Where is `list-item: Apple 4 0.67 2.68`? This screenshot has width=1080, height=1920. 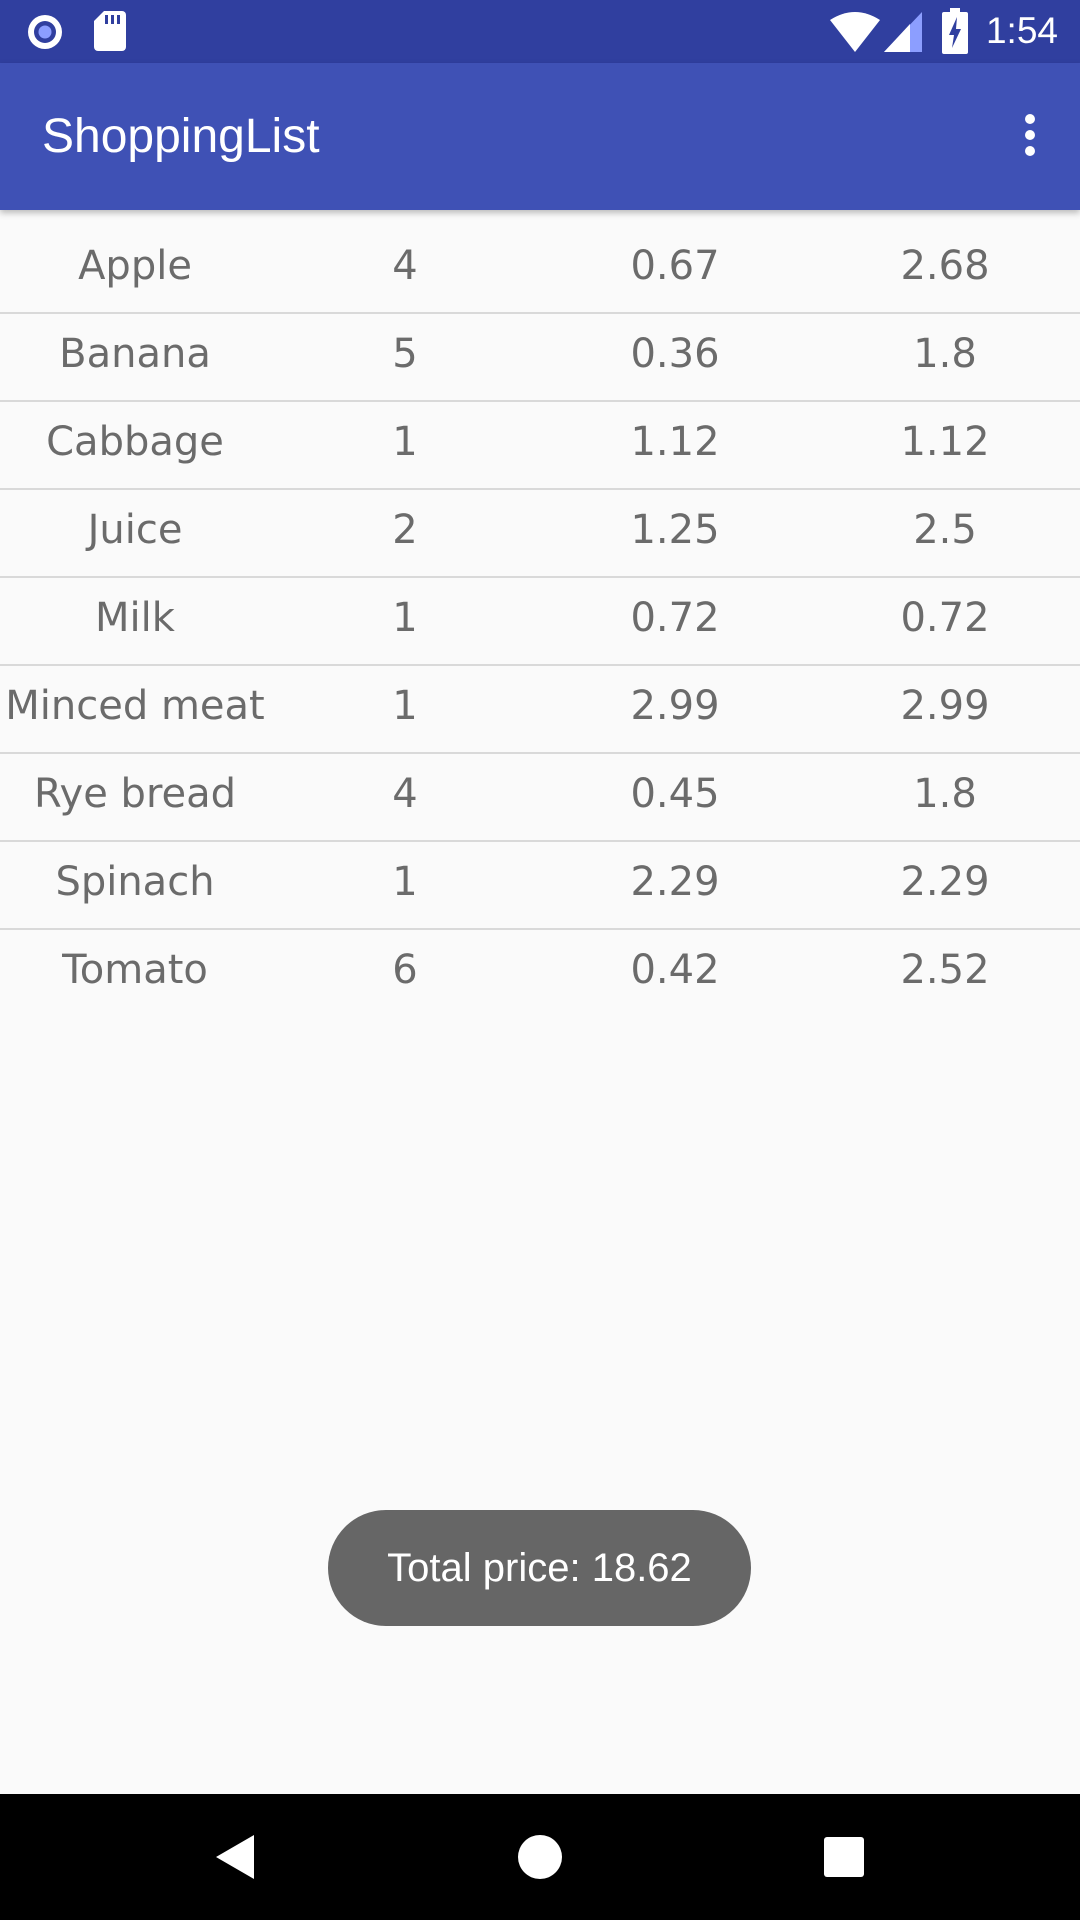
list-item: Apple 4 0.67 2.68 is located at coordinates (540, 270).